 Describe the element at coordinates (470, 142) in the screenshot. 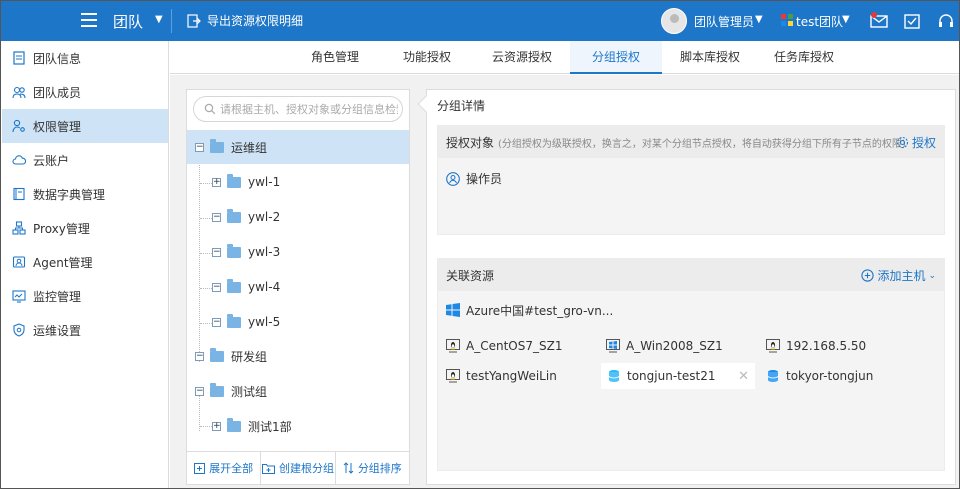

I see `auth-object-heading: 授权对象` at that location.